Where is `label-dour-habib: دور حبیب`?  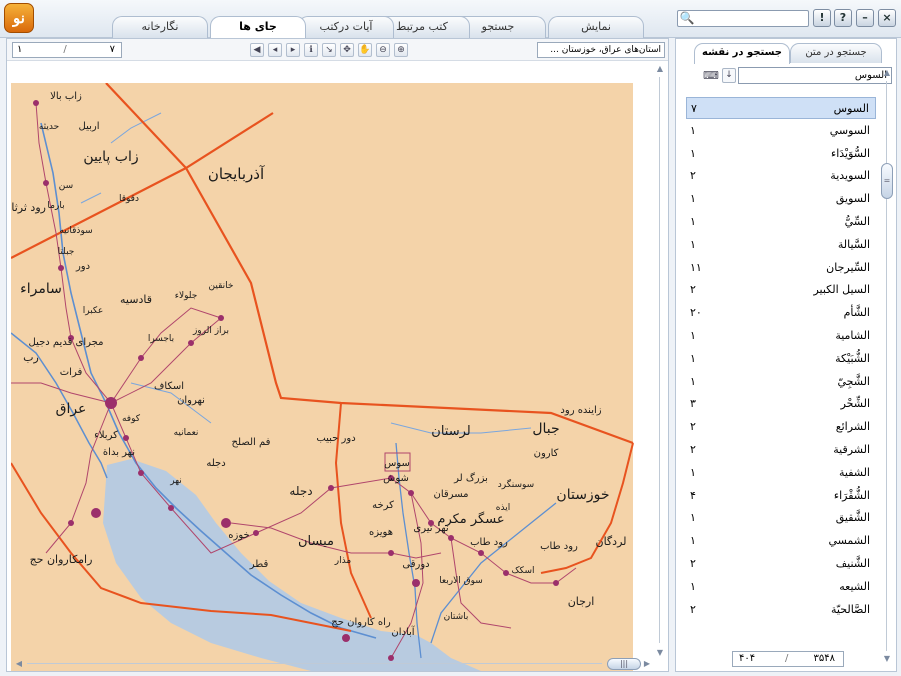 label-dour-habib: دور حبیب is located at coordinates (335, 438).